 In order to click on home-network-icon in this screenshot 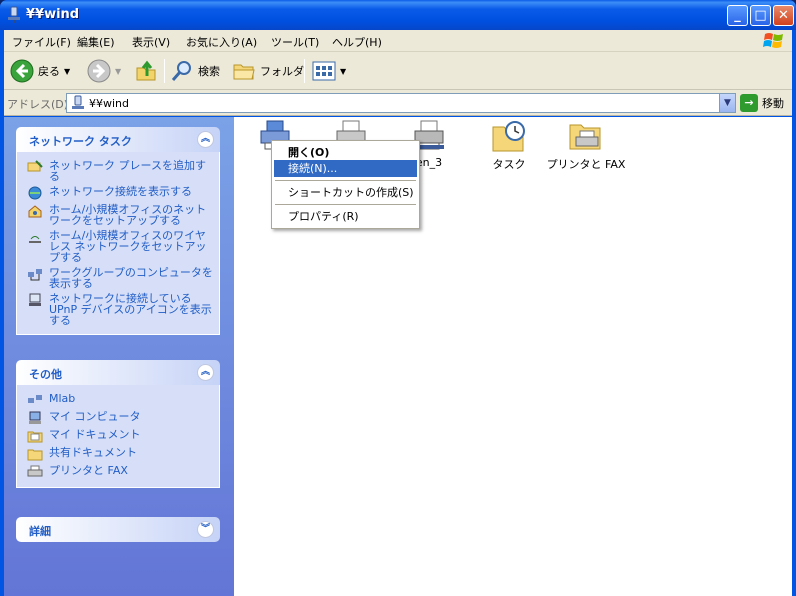, I will do `click(35, 211)`.